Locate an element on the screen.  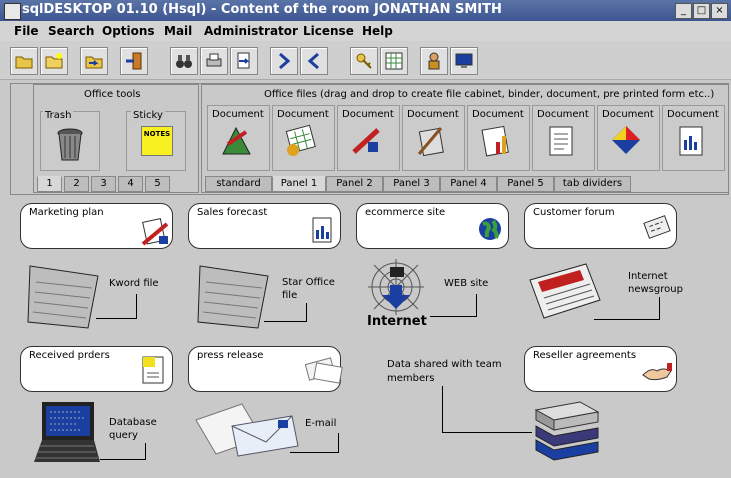
app-icon is located at coordinates (12, 11).